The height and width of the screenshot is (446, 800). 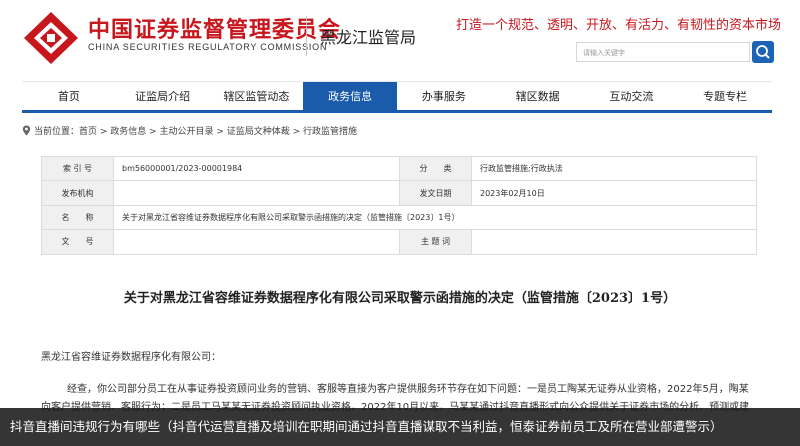 What do you see at coordinates (538, 96) in the screenshot?
I see `nav-item-data: 辖区数据` at bounding box center [538, 96].